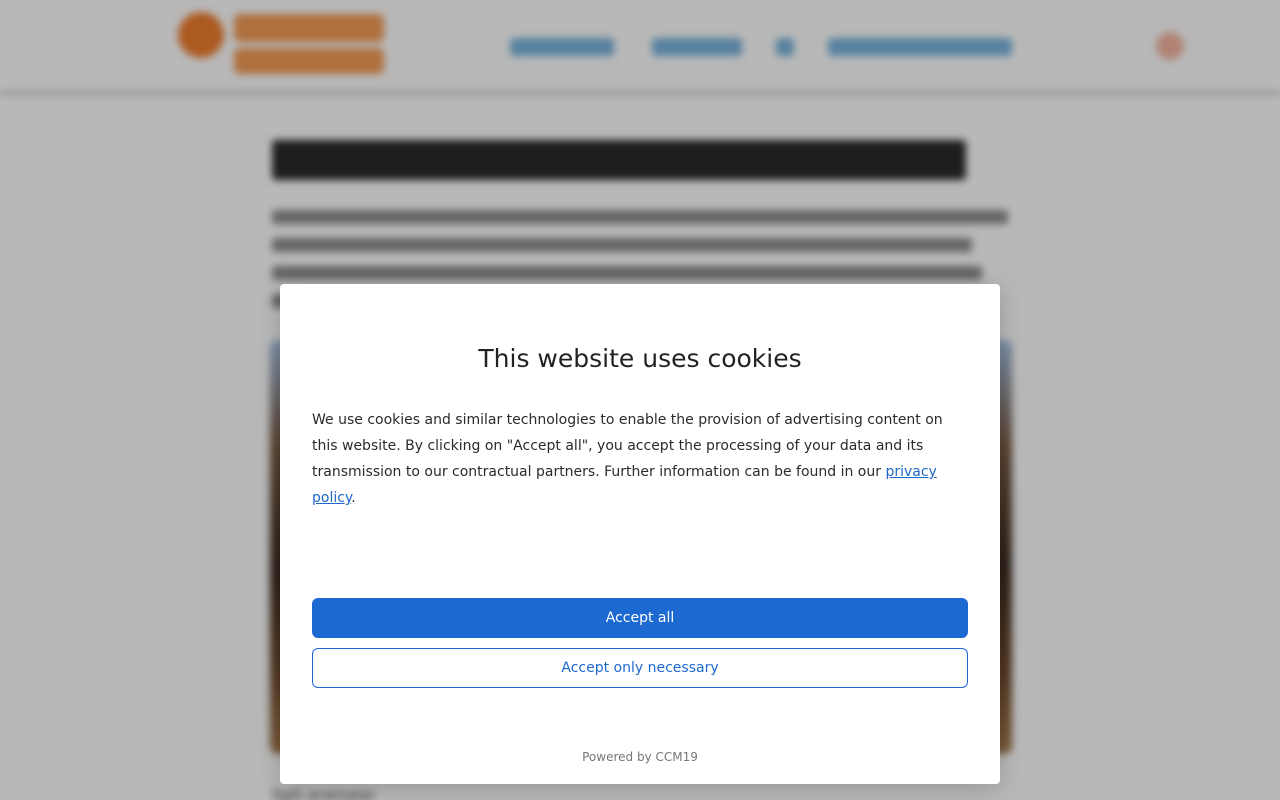 The height and width of the screenshot is (800, 1280). Describe the element at coordinates (353, 498) in the screenshot. I see `dialog-body-end: .` at that location.